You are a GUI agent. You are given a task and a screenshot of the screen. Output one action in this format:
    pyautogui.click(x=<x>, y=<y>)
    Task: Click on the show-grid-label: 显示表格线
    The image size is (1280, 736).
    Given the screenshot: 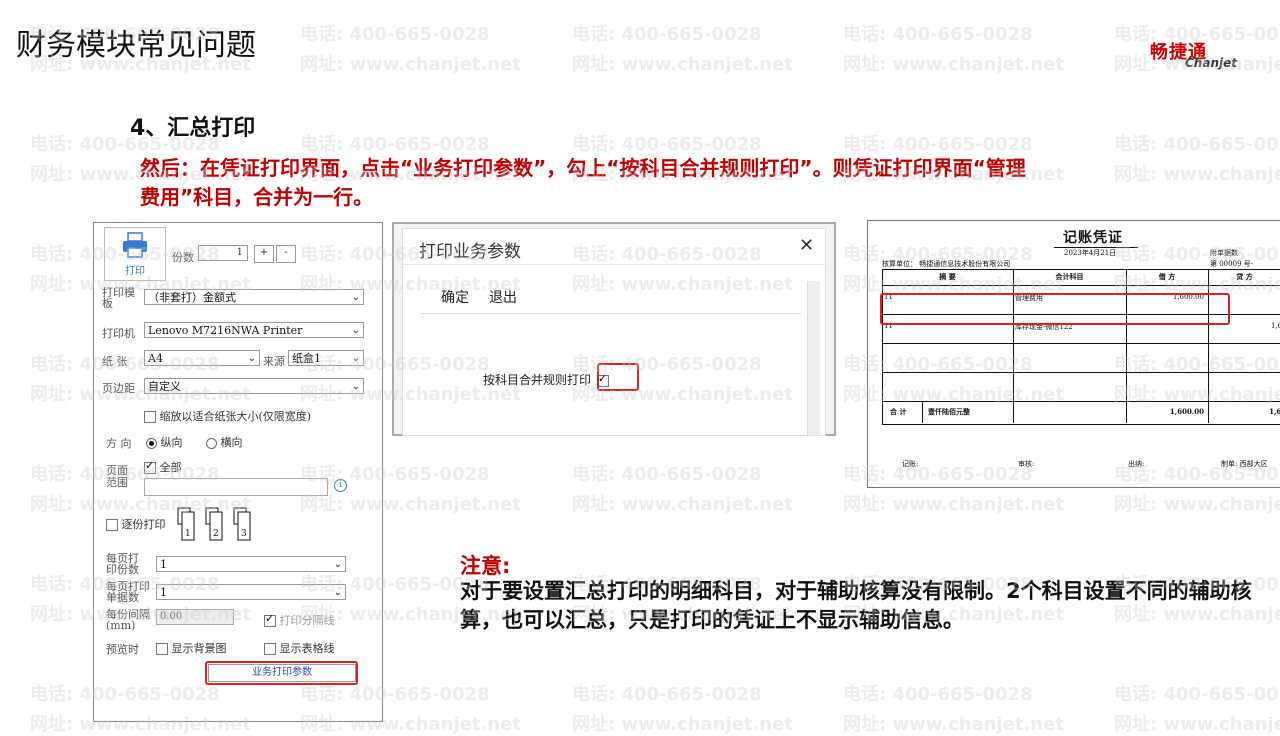 What is the action you would take?
    pyautogui.click(x=307, y=648)
    